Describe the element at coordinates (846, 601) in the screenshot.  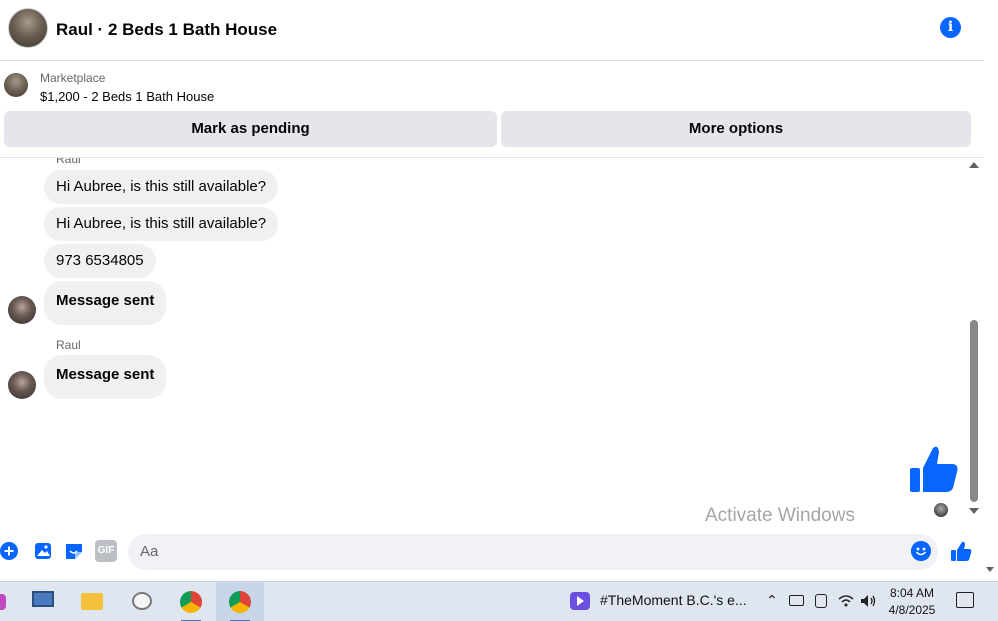
I see `wifi-icon` at that location.